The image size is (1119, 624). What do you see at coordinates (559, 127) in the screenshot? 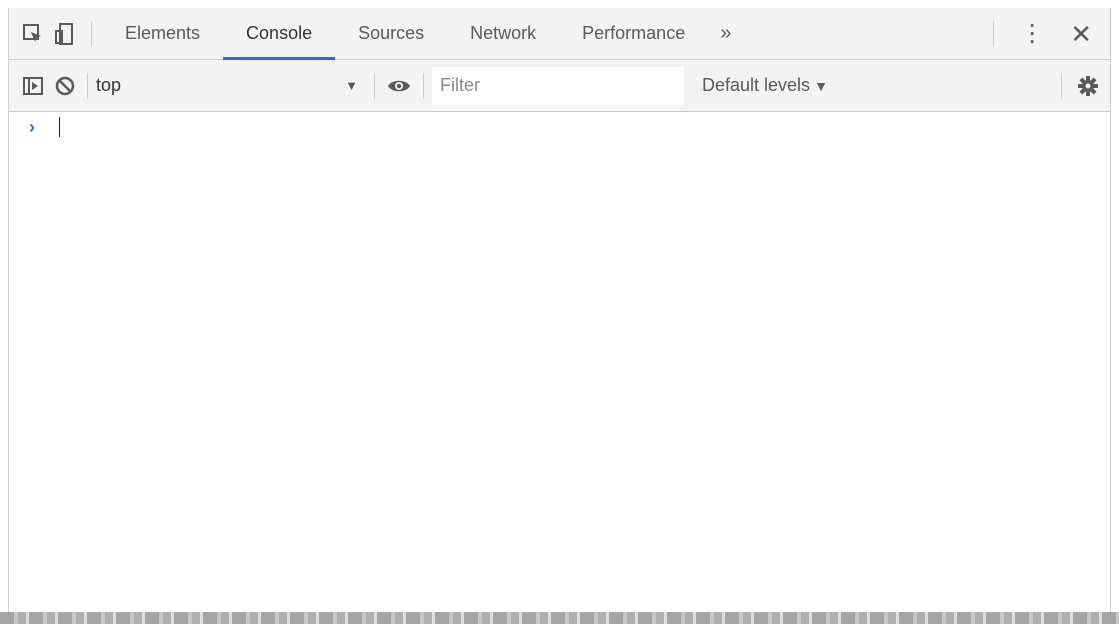
I see `console-prompt-line: ›` at bounding box center [559, 127].